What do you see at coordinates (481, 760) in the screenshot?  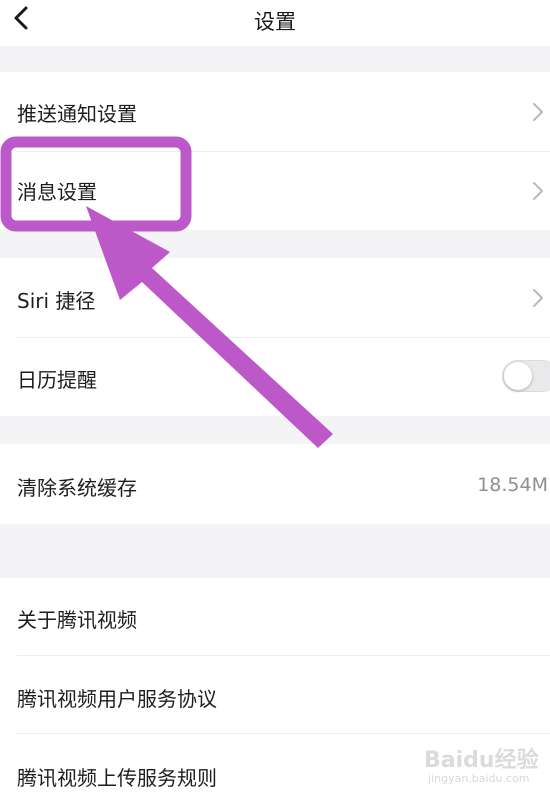 I see `watermark-brand: Baidu经验` at bounding box center [481, 760].